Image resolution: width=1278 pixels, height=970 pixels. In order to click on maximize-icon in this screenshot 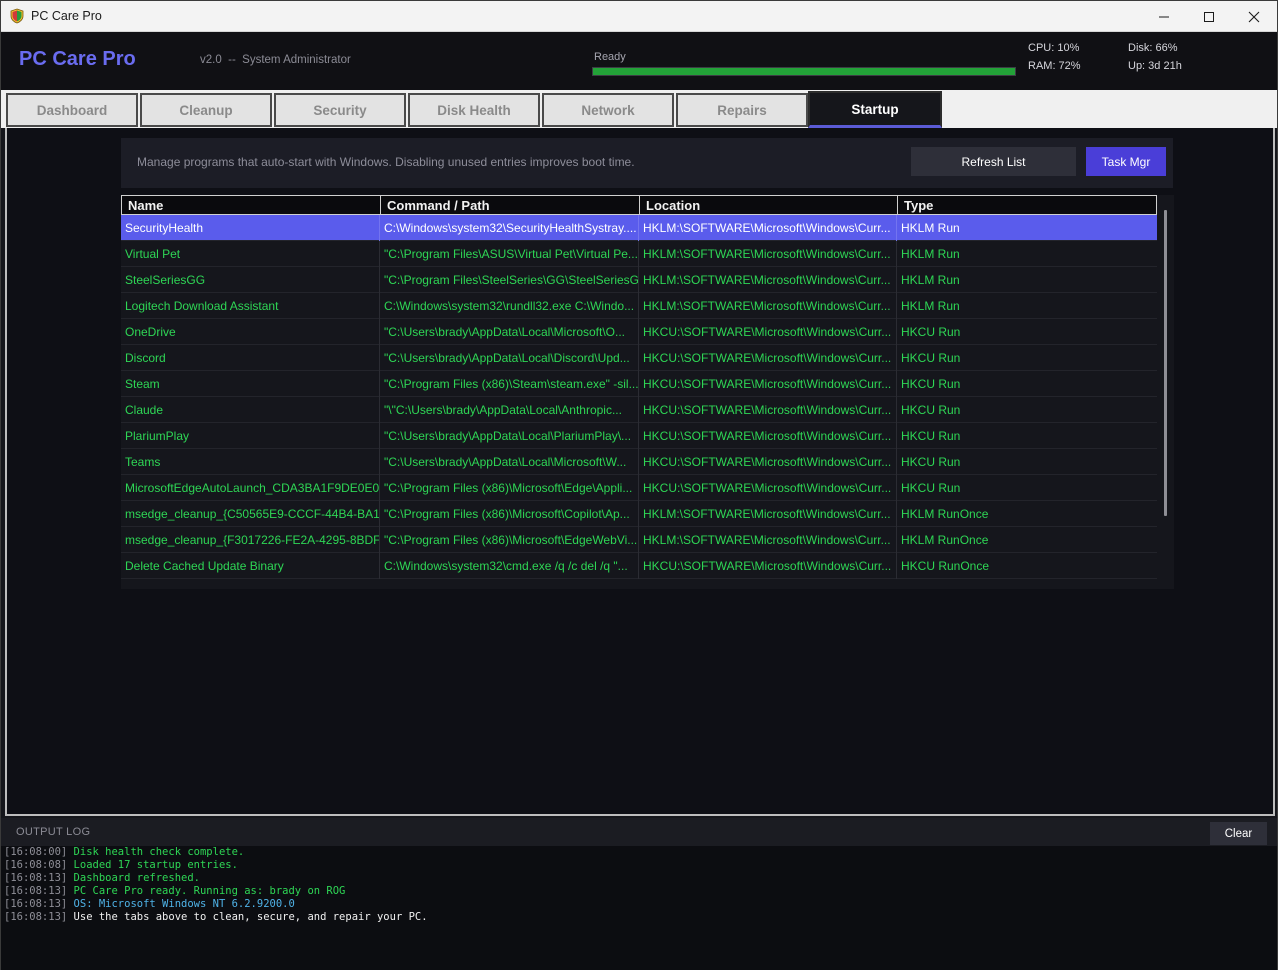, I will do `click(1209, 16)`.